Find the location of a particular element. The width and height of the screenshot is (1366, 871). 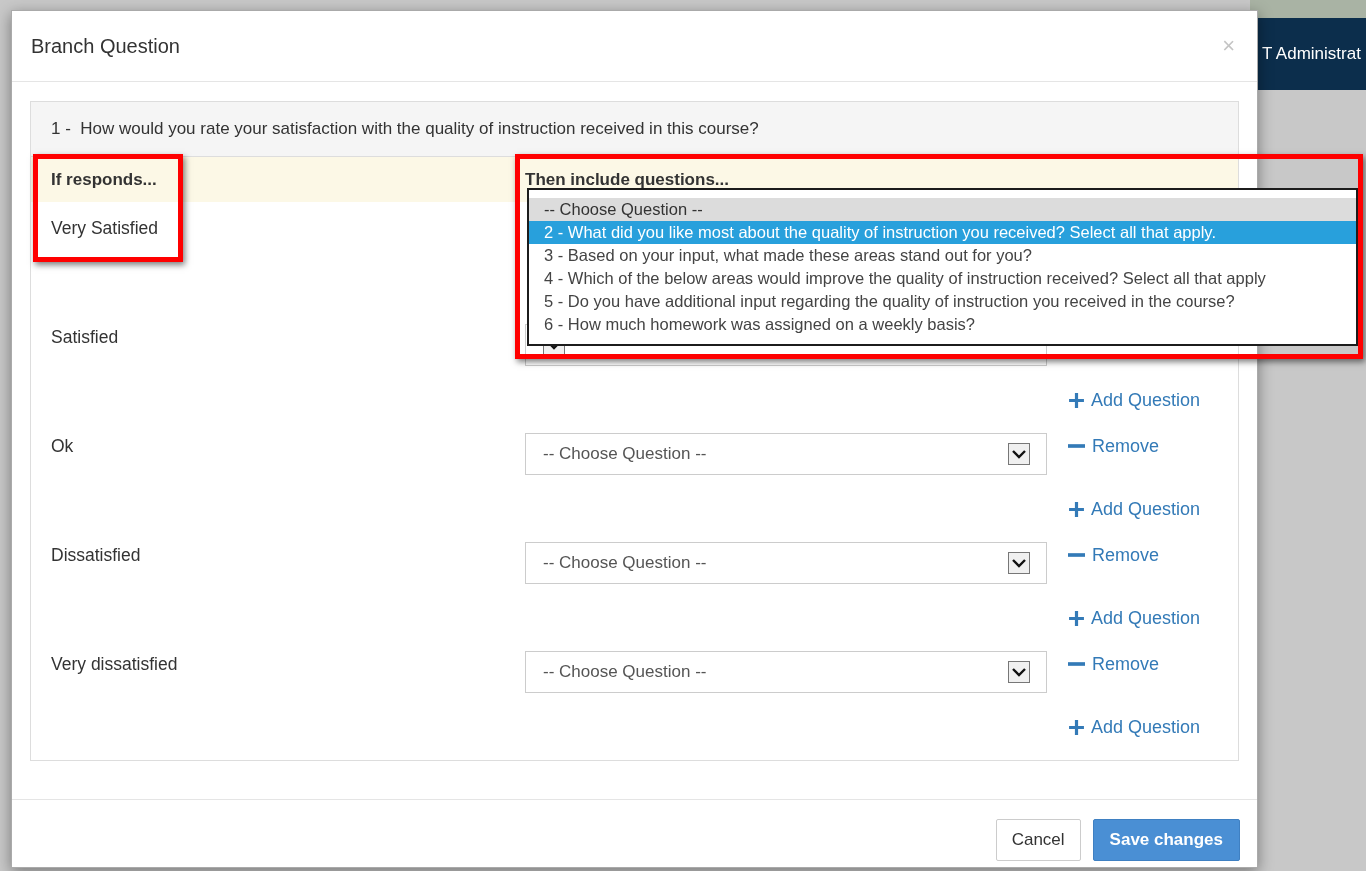

response-label: Ok is located at coordinates (63, 446).